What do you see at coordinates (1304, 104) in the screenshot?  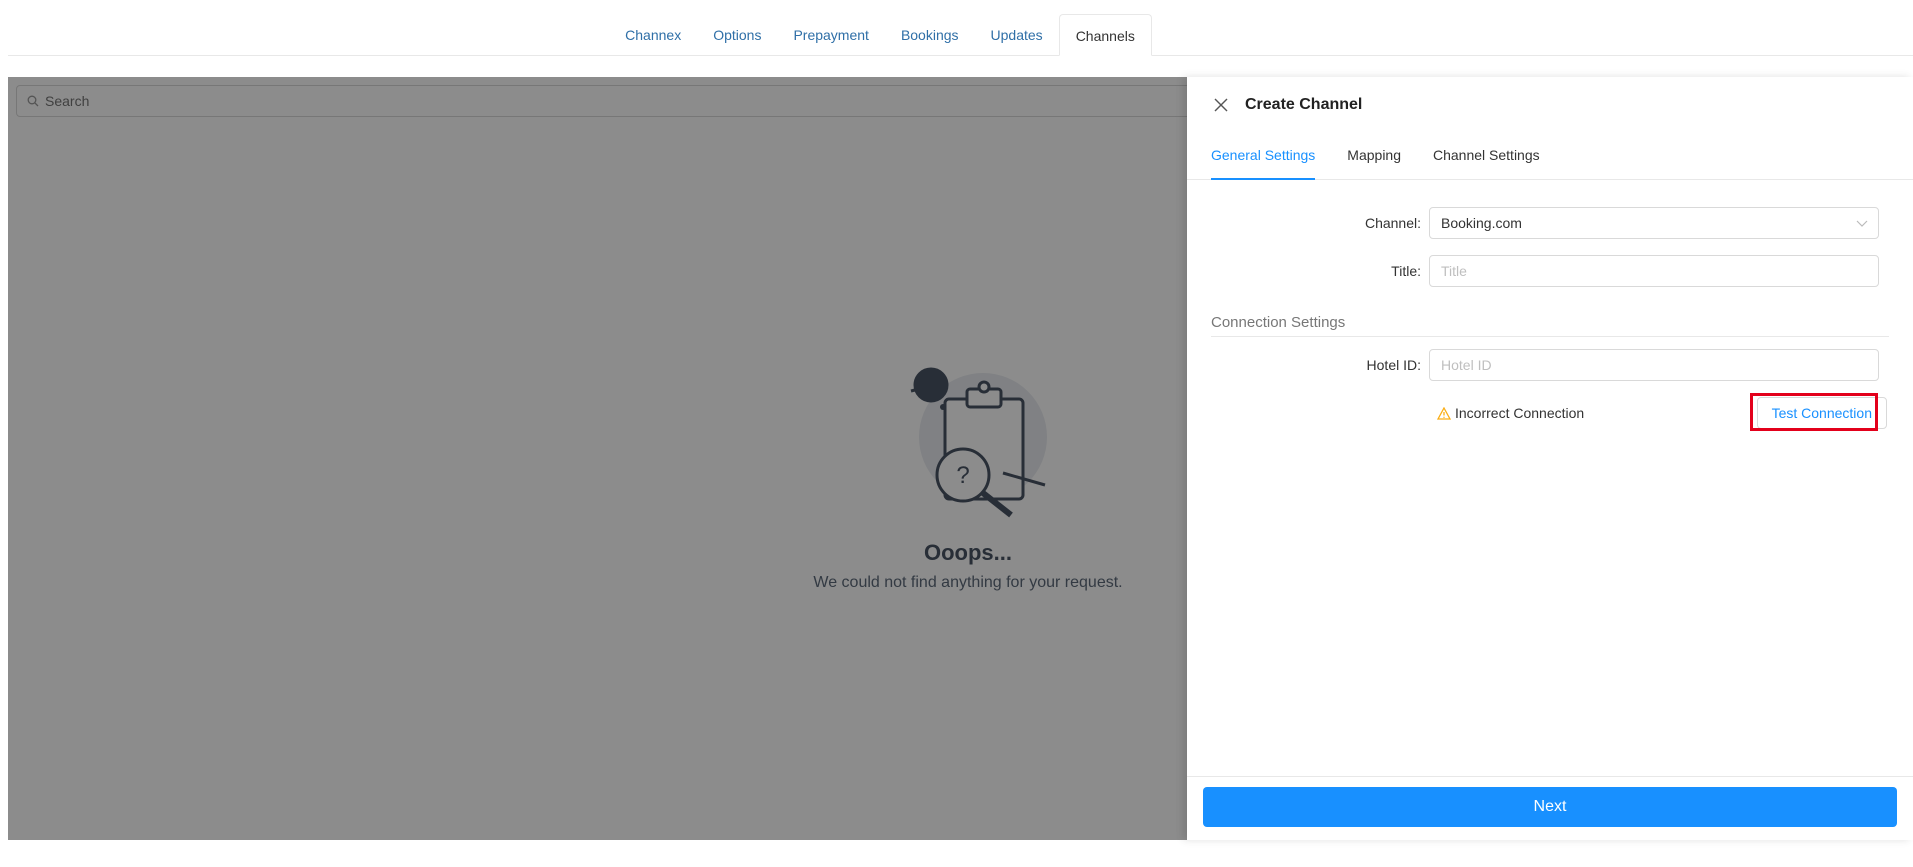 I see `drawer-title: Create Channel` at bounding box center [1304, 104].